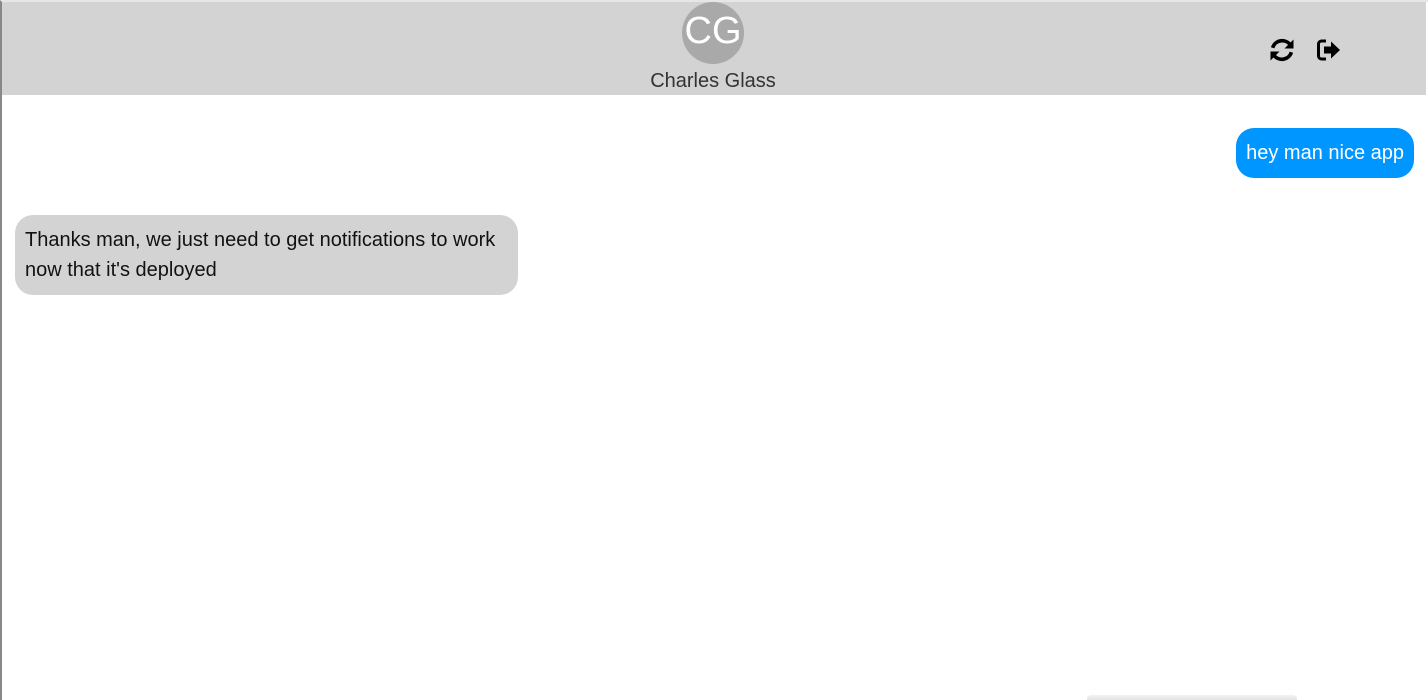 This screenshot has height=700, width=1428. I want to click on refresh-button, so click(1282, 50).